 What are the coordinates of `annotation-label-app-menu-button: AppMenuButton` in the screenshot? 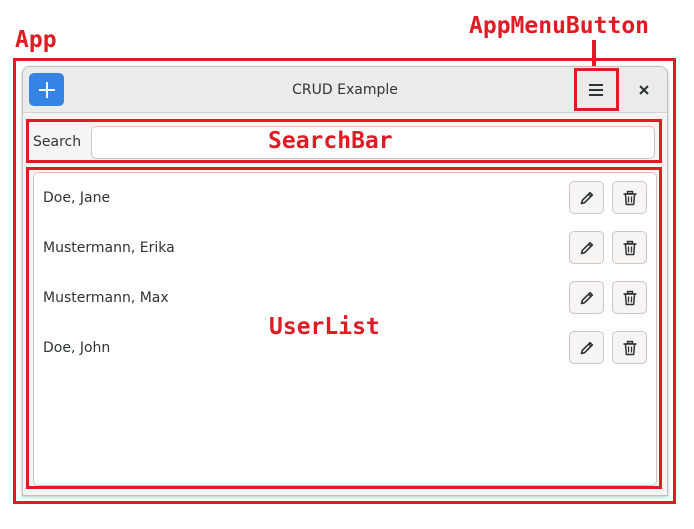 It's located at (559, 26).